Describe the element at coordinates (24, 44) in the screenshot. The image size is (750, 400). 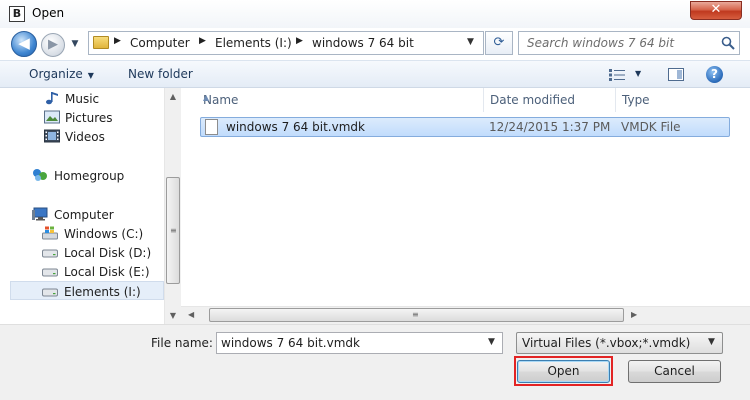
I see `back-button: ◀` at that location.